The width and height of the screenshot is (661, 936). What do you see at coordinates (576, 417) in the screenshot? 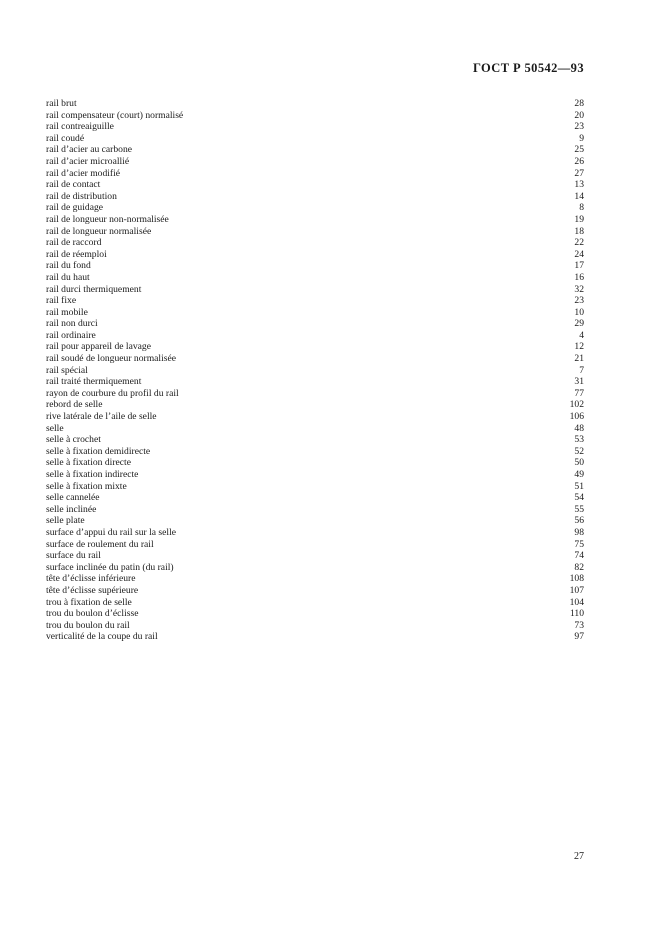
I see `index-entry-page-number: 106` at bounding box center [576, 417].